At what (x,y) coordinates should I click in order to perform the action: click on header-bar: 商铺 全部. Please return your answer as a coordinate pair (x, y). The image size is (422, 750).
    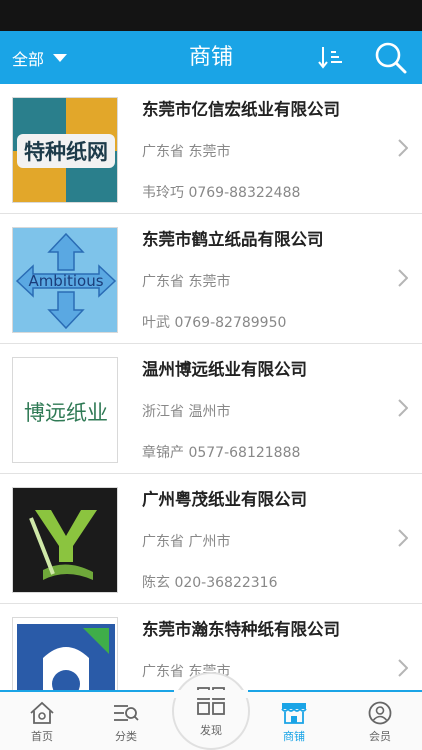
    Looking at the image, I should click on (211, 57).